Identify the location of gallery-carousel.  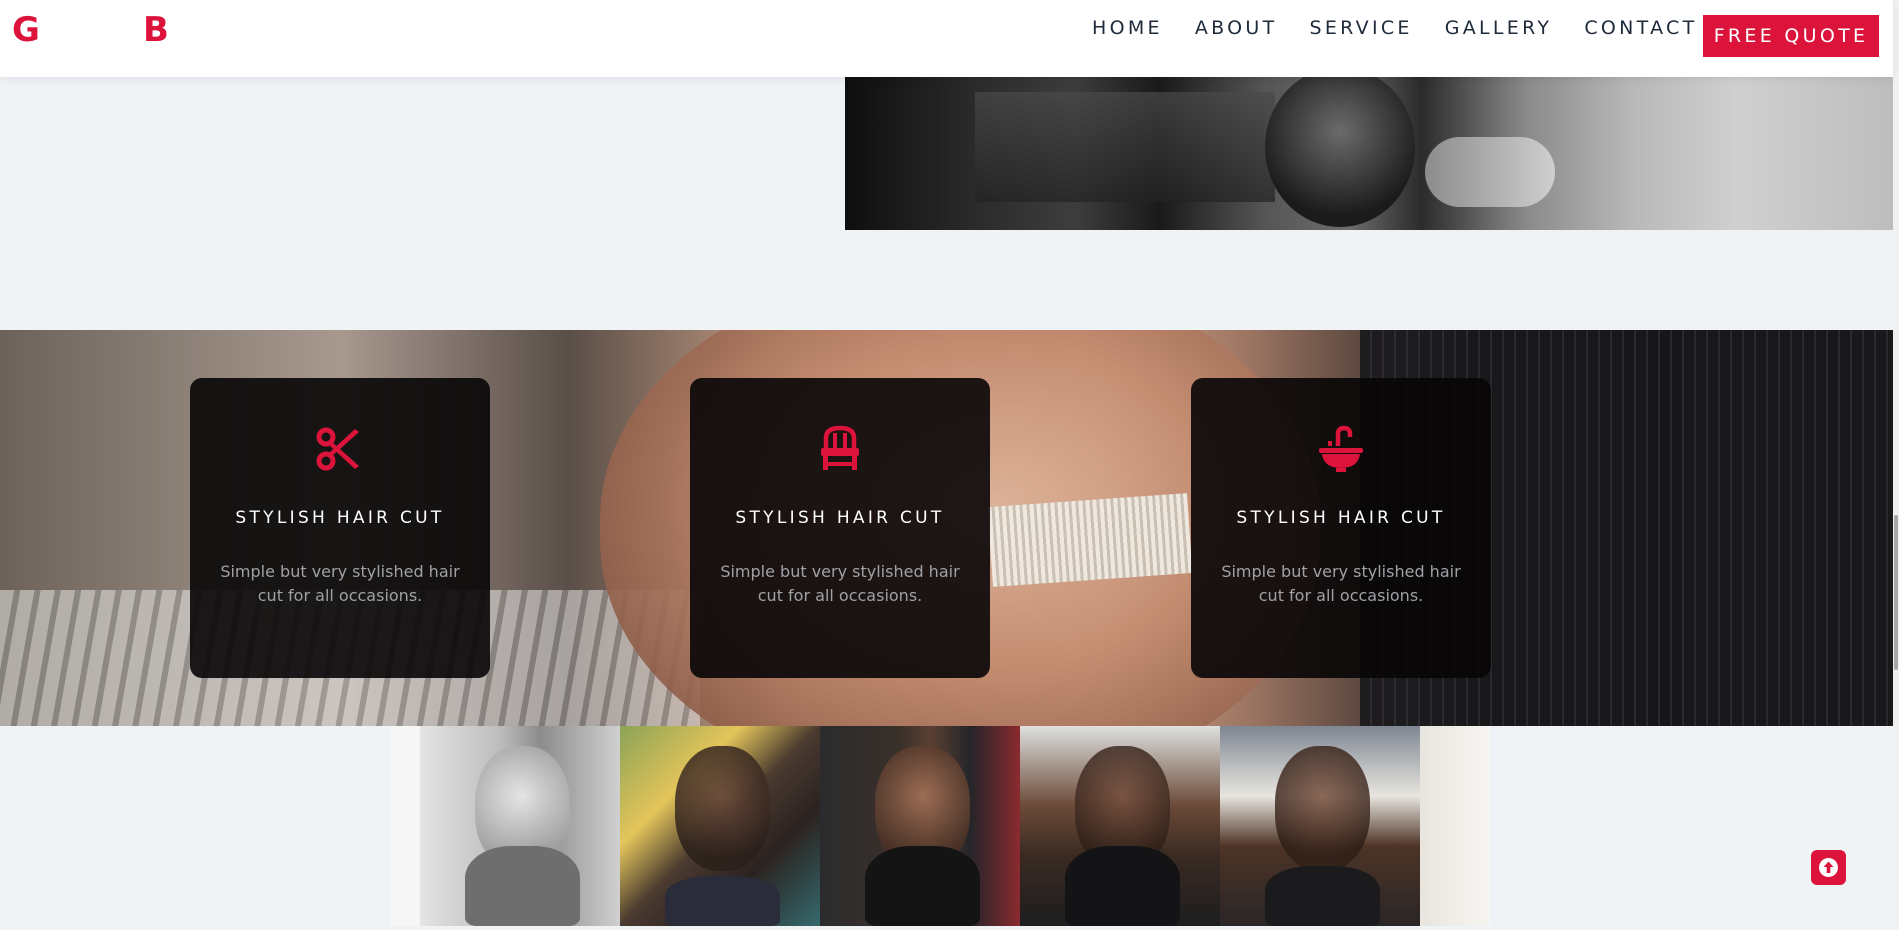
(940, 826).